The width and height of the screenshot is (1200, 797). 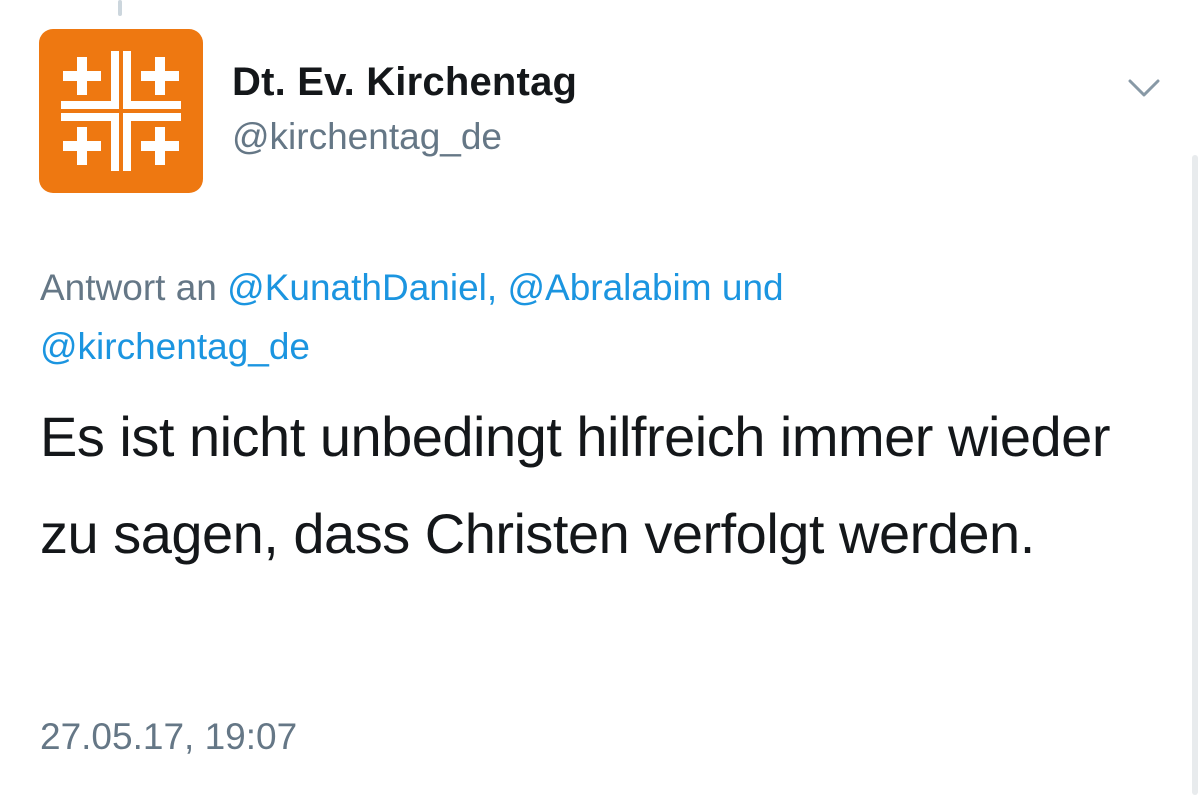 I want to click on thread-connector-line, so click(x=120, y=8).